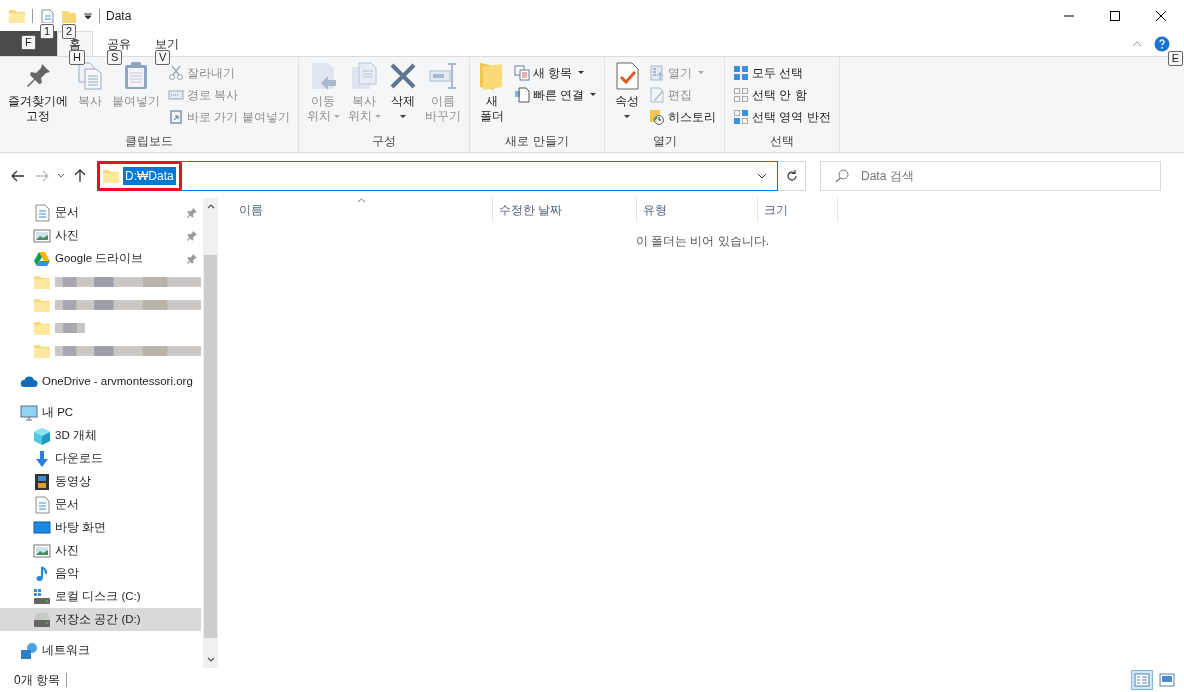 The height and width of the screenshot is (692, 1184). Describe the element at coordinates (80, 175) in the screenshot. I see `up-icon` at that location.